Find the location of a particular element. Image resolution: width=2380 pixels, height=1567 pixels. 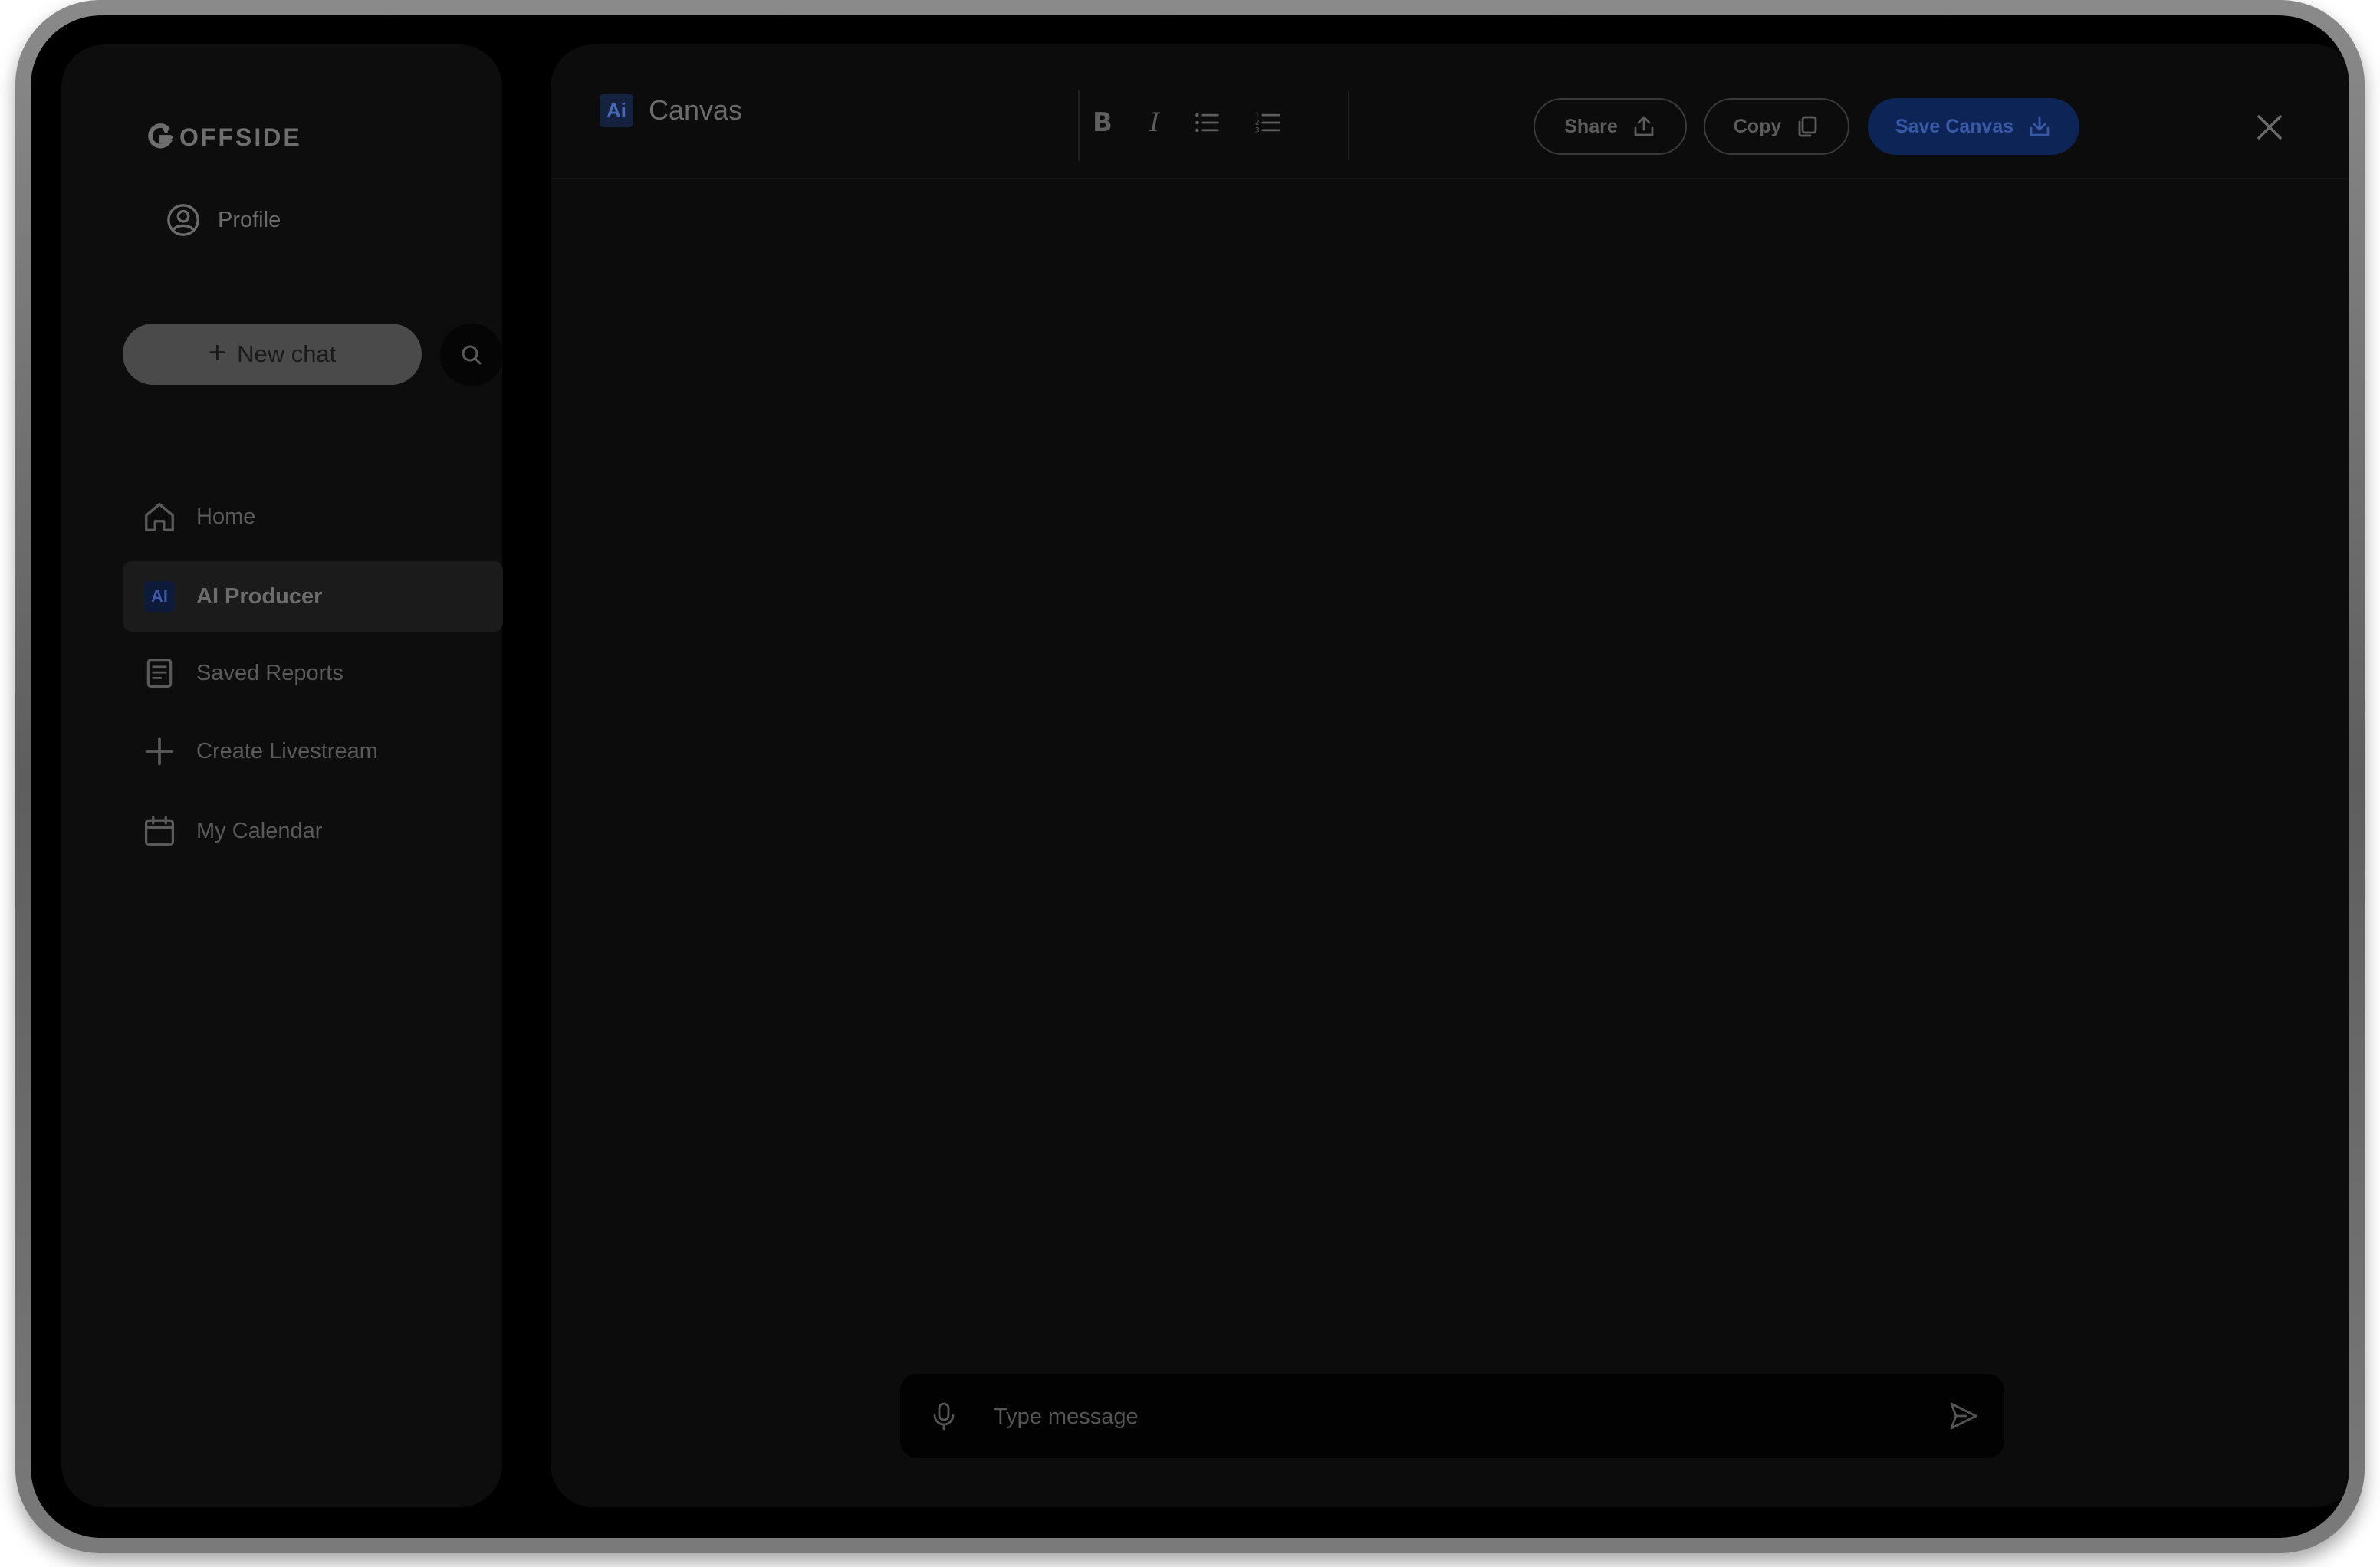

profile-link: Profile is located at coordinates (224, 220).